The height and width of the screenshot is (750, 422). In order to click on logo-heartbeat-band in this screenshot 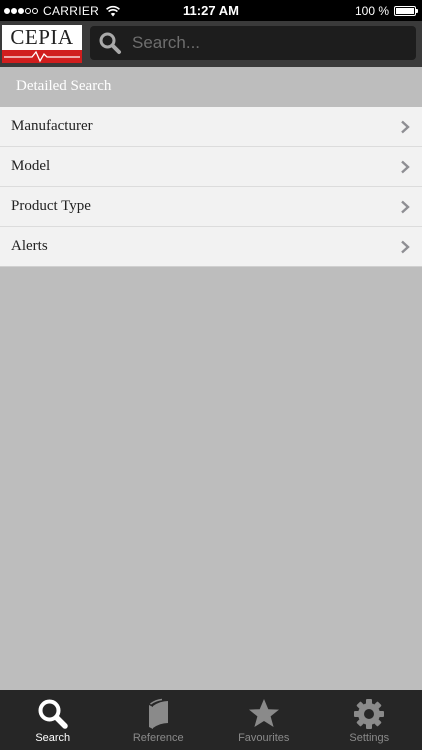, I will do `click(42, 56)`.